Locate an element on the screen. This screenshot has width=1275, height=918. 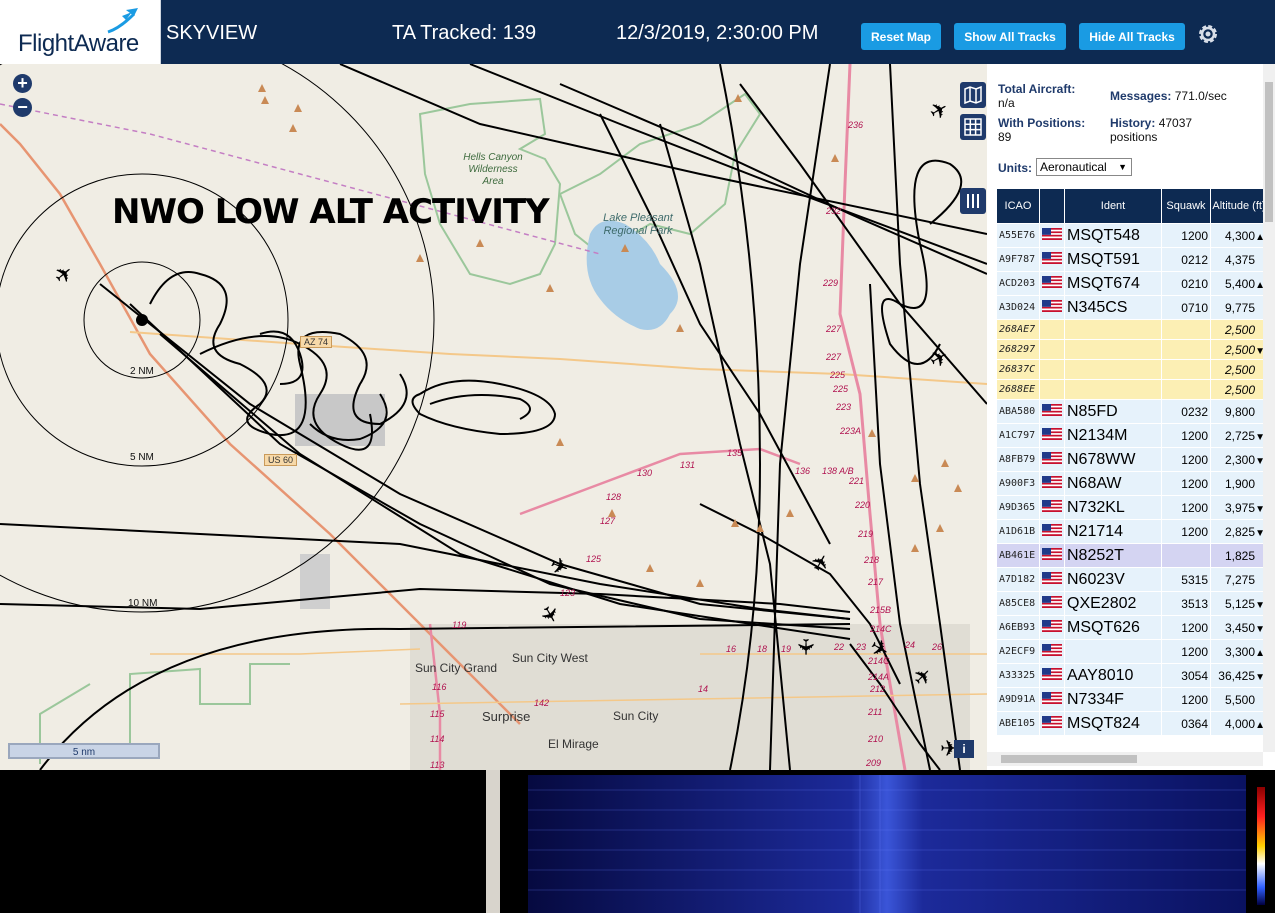
scale-bar: 5 nm is located at coordinates (84, 751).